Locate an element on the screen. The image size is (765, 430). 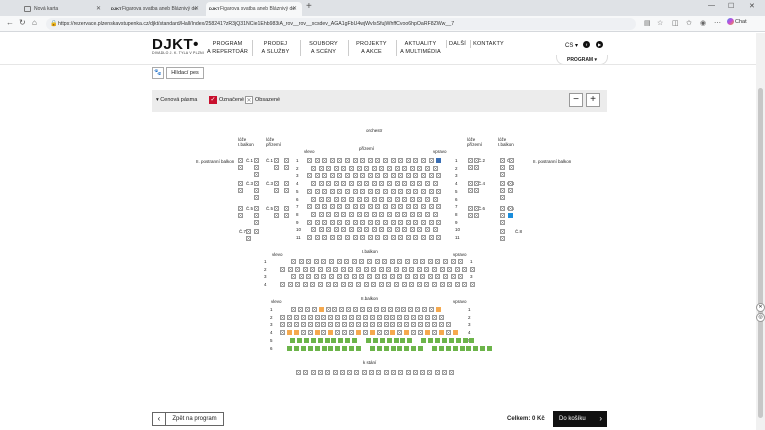
split-screen-icon: ◫ is located at coordinates (675, 23).